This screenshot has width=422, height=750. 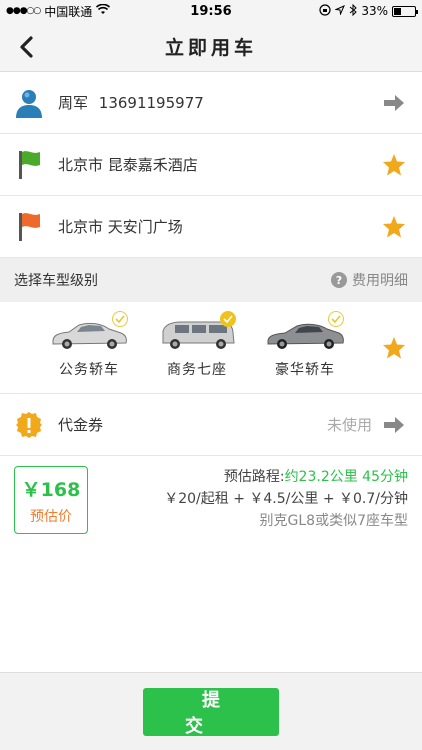 What do you see at coordinates (23, 11) in the screenshot?
I see `signal-dots-icon: ●●●○○` at bounding box center [23, 11].